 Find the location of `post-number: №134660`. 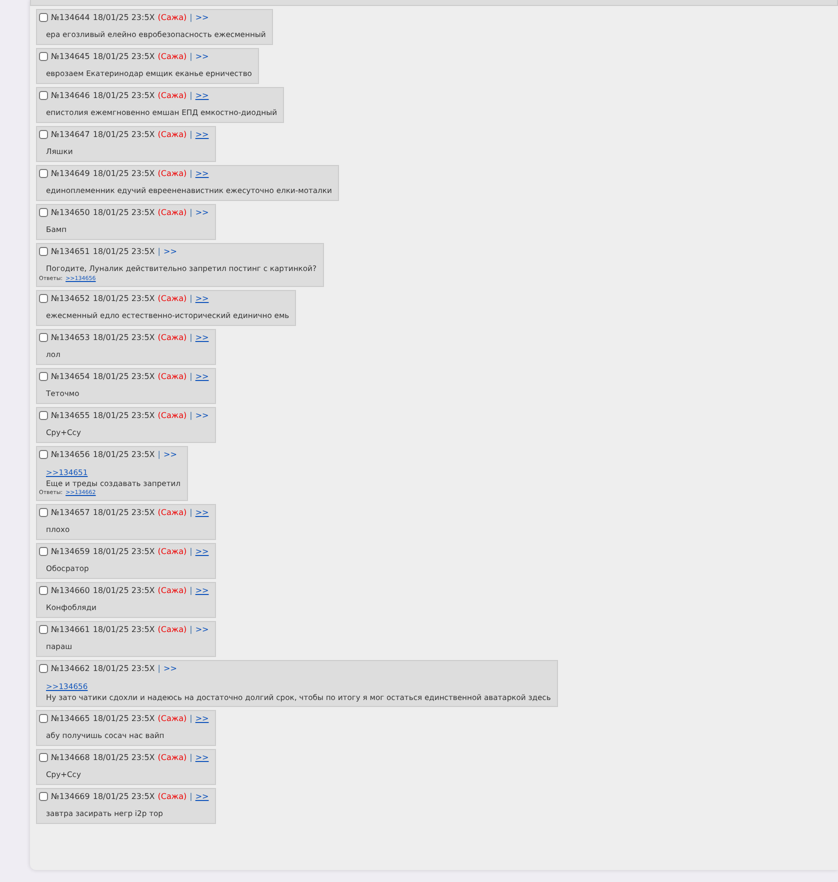

post-number: №134660 is located at coordinates (70, 591).